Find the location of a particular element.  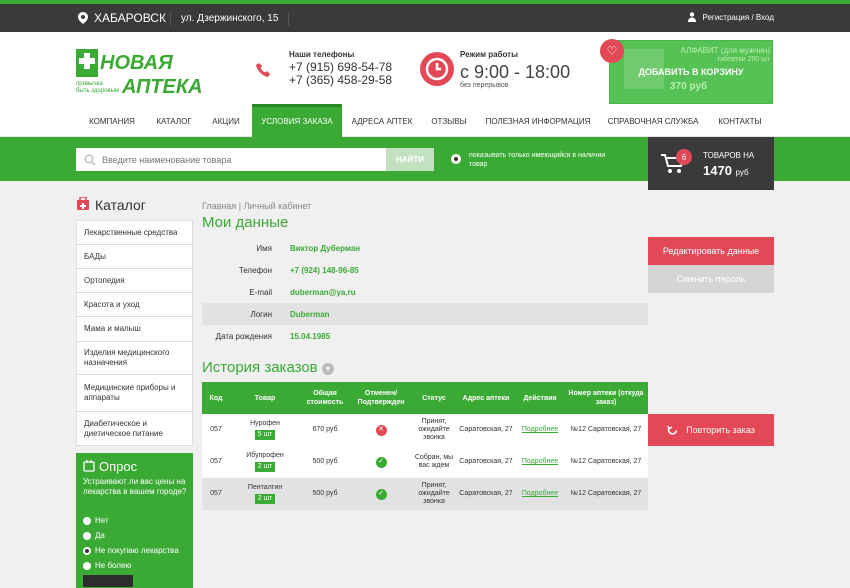

poll-option-dont-buy: Не покупаю лекарства is located at coordinates (131, 550).